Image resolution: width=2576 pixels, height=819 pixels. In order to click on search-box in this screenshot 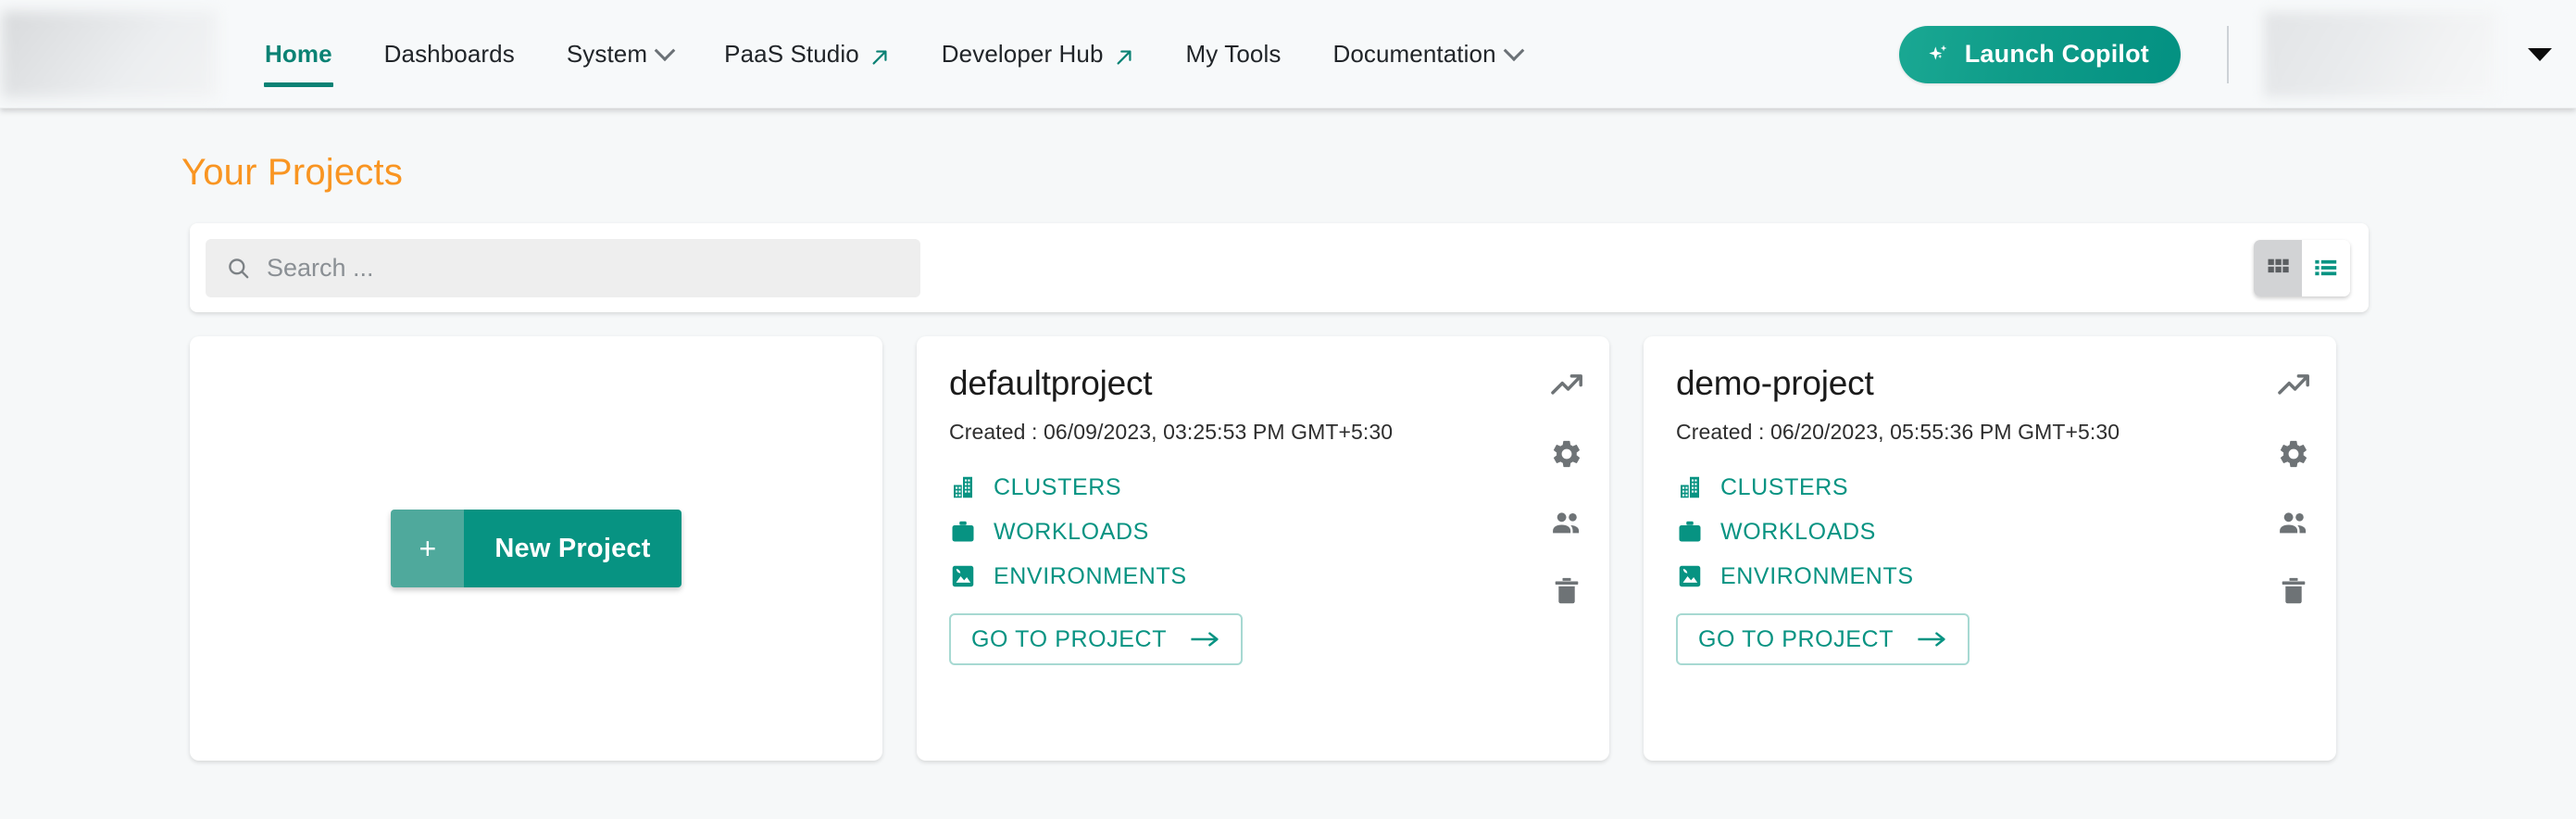, I will do `click(563, 267)`.